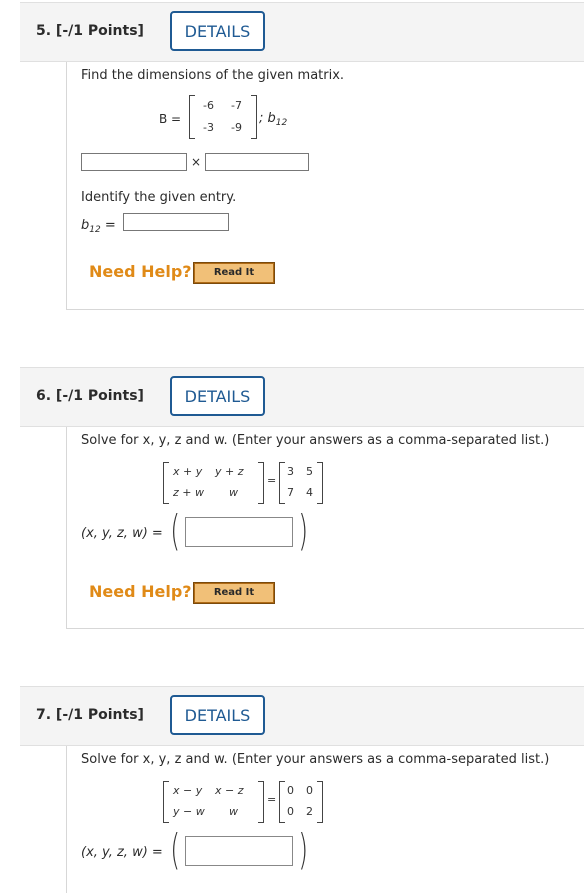  I want to click on matrix-cell: -7, so click(236, 105).